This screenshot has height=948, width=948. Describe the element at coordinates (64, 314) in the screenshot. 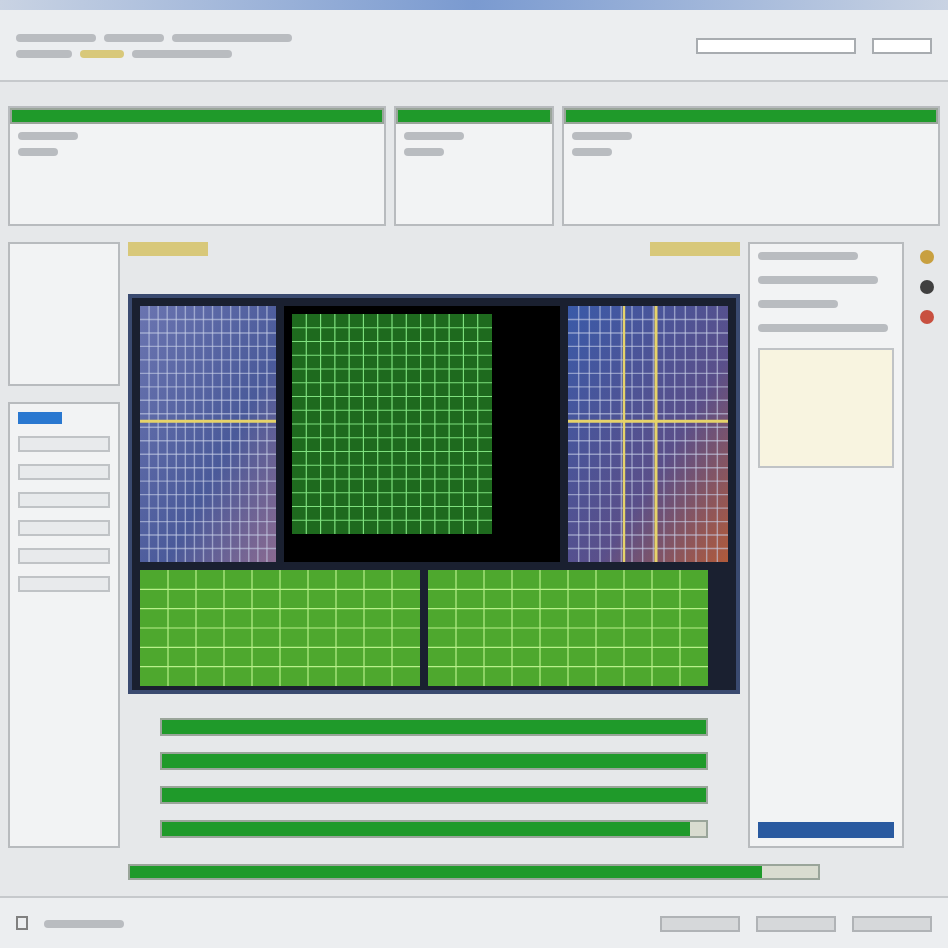

I see `side-panel` at that location.